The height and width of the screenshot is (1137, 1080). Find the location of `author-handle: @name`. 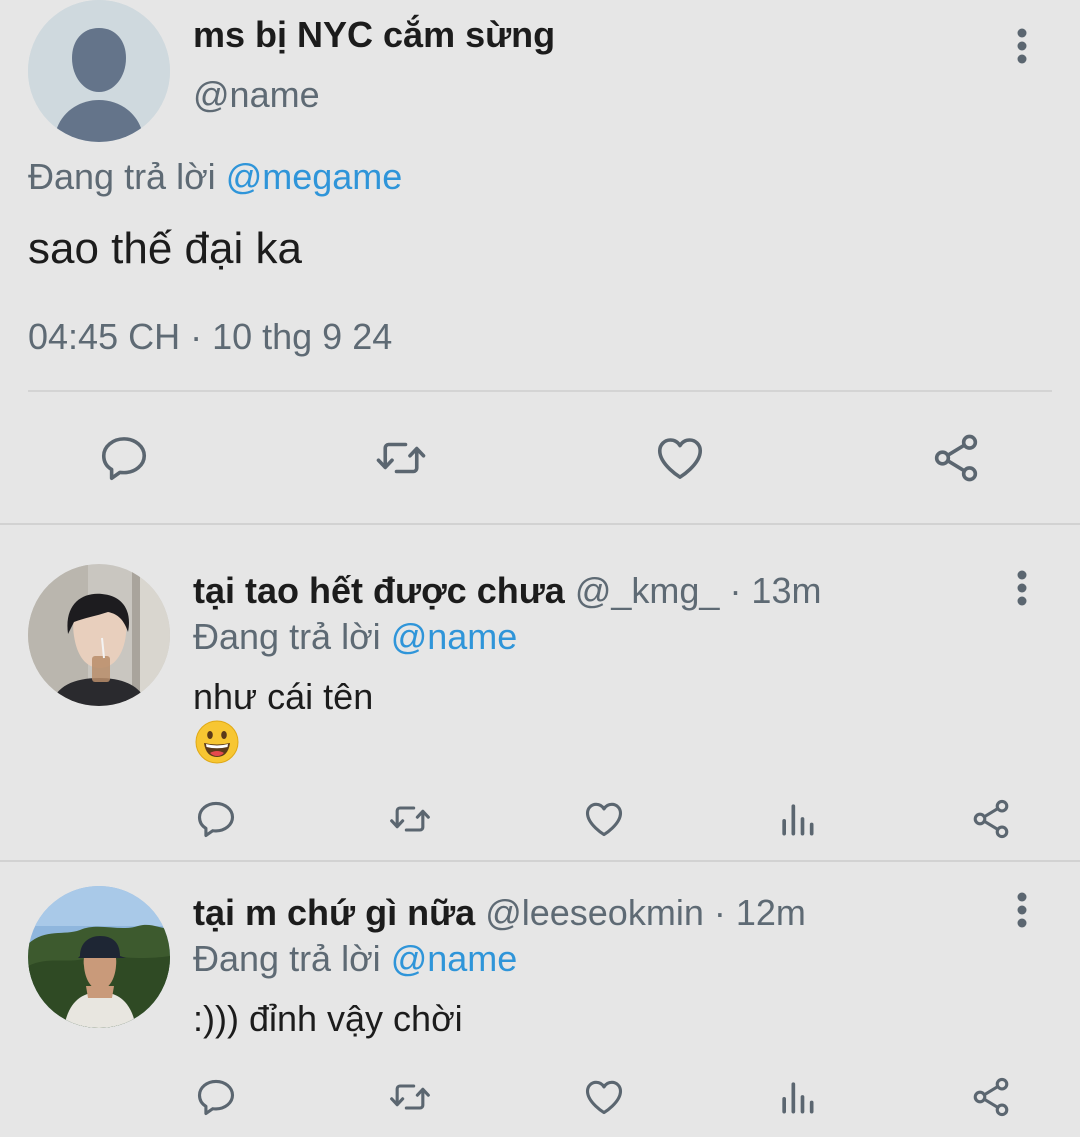

author-handle: @name is located at coordinates (256, 95).